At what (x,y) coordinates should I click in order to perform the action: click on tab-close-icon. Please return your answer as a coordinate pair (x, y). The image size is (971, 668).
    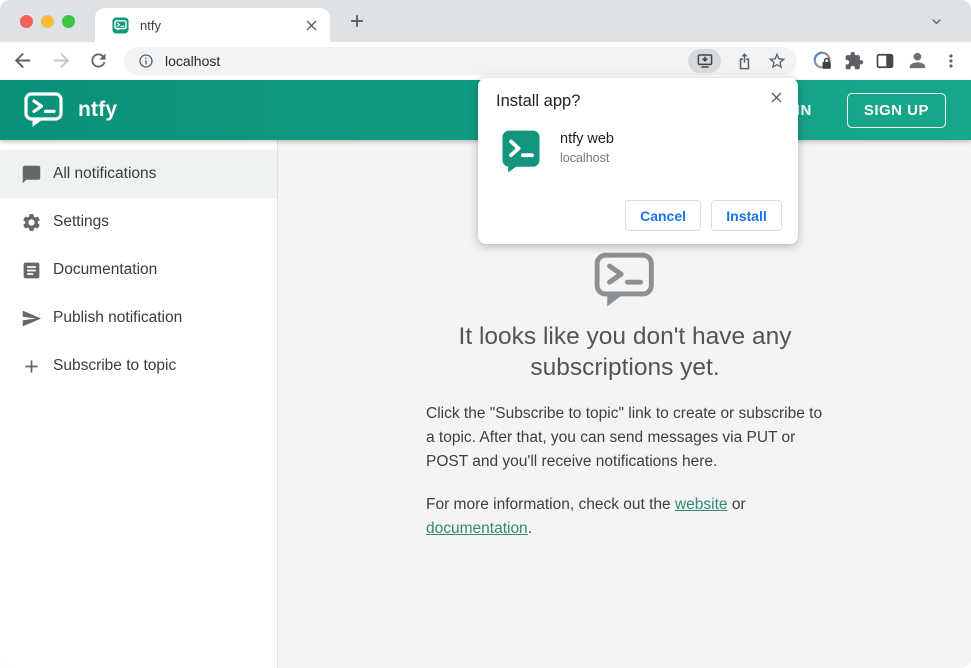
    Looking at the image, I should click on (311, 25).